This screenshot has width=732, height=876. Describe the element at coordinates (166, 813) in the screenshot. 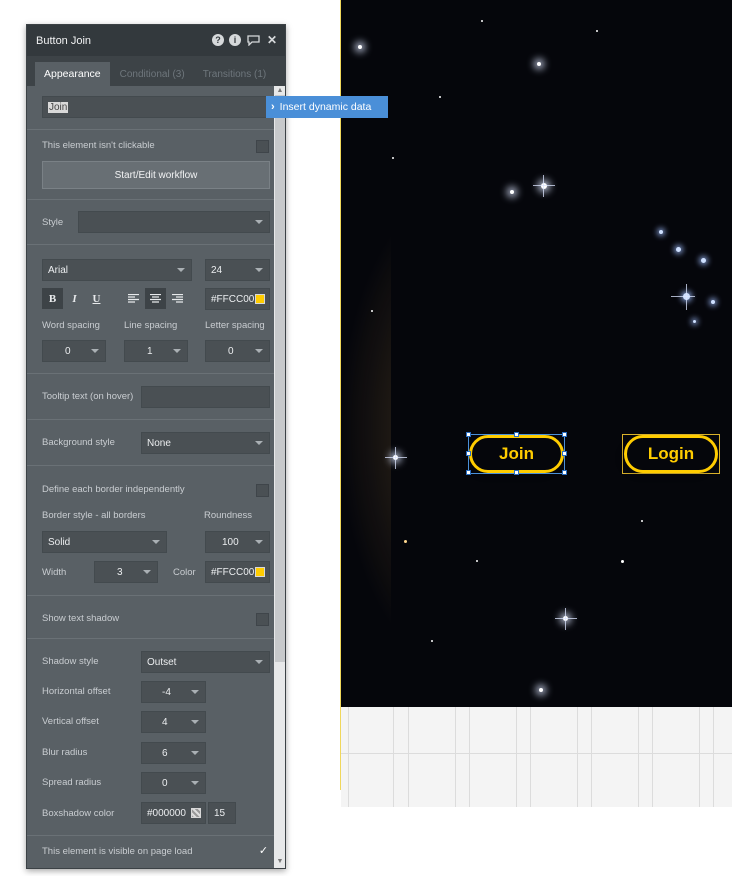

I see `boxshadow-color-value: #000000` at that location.